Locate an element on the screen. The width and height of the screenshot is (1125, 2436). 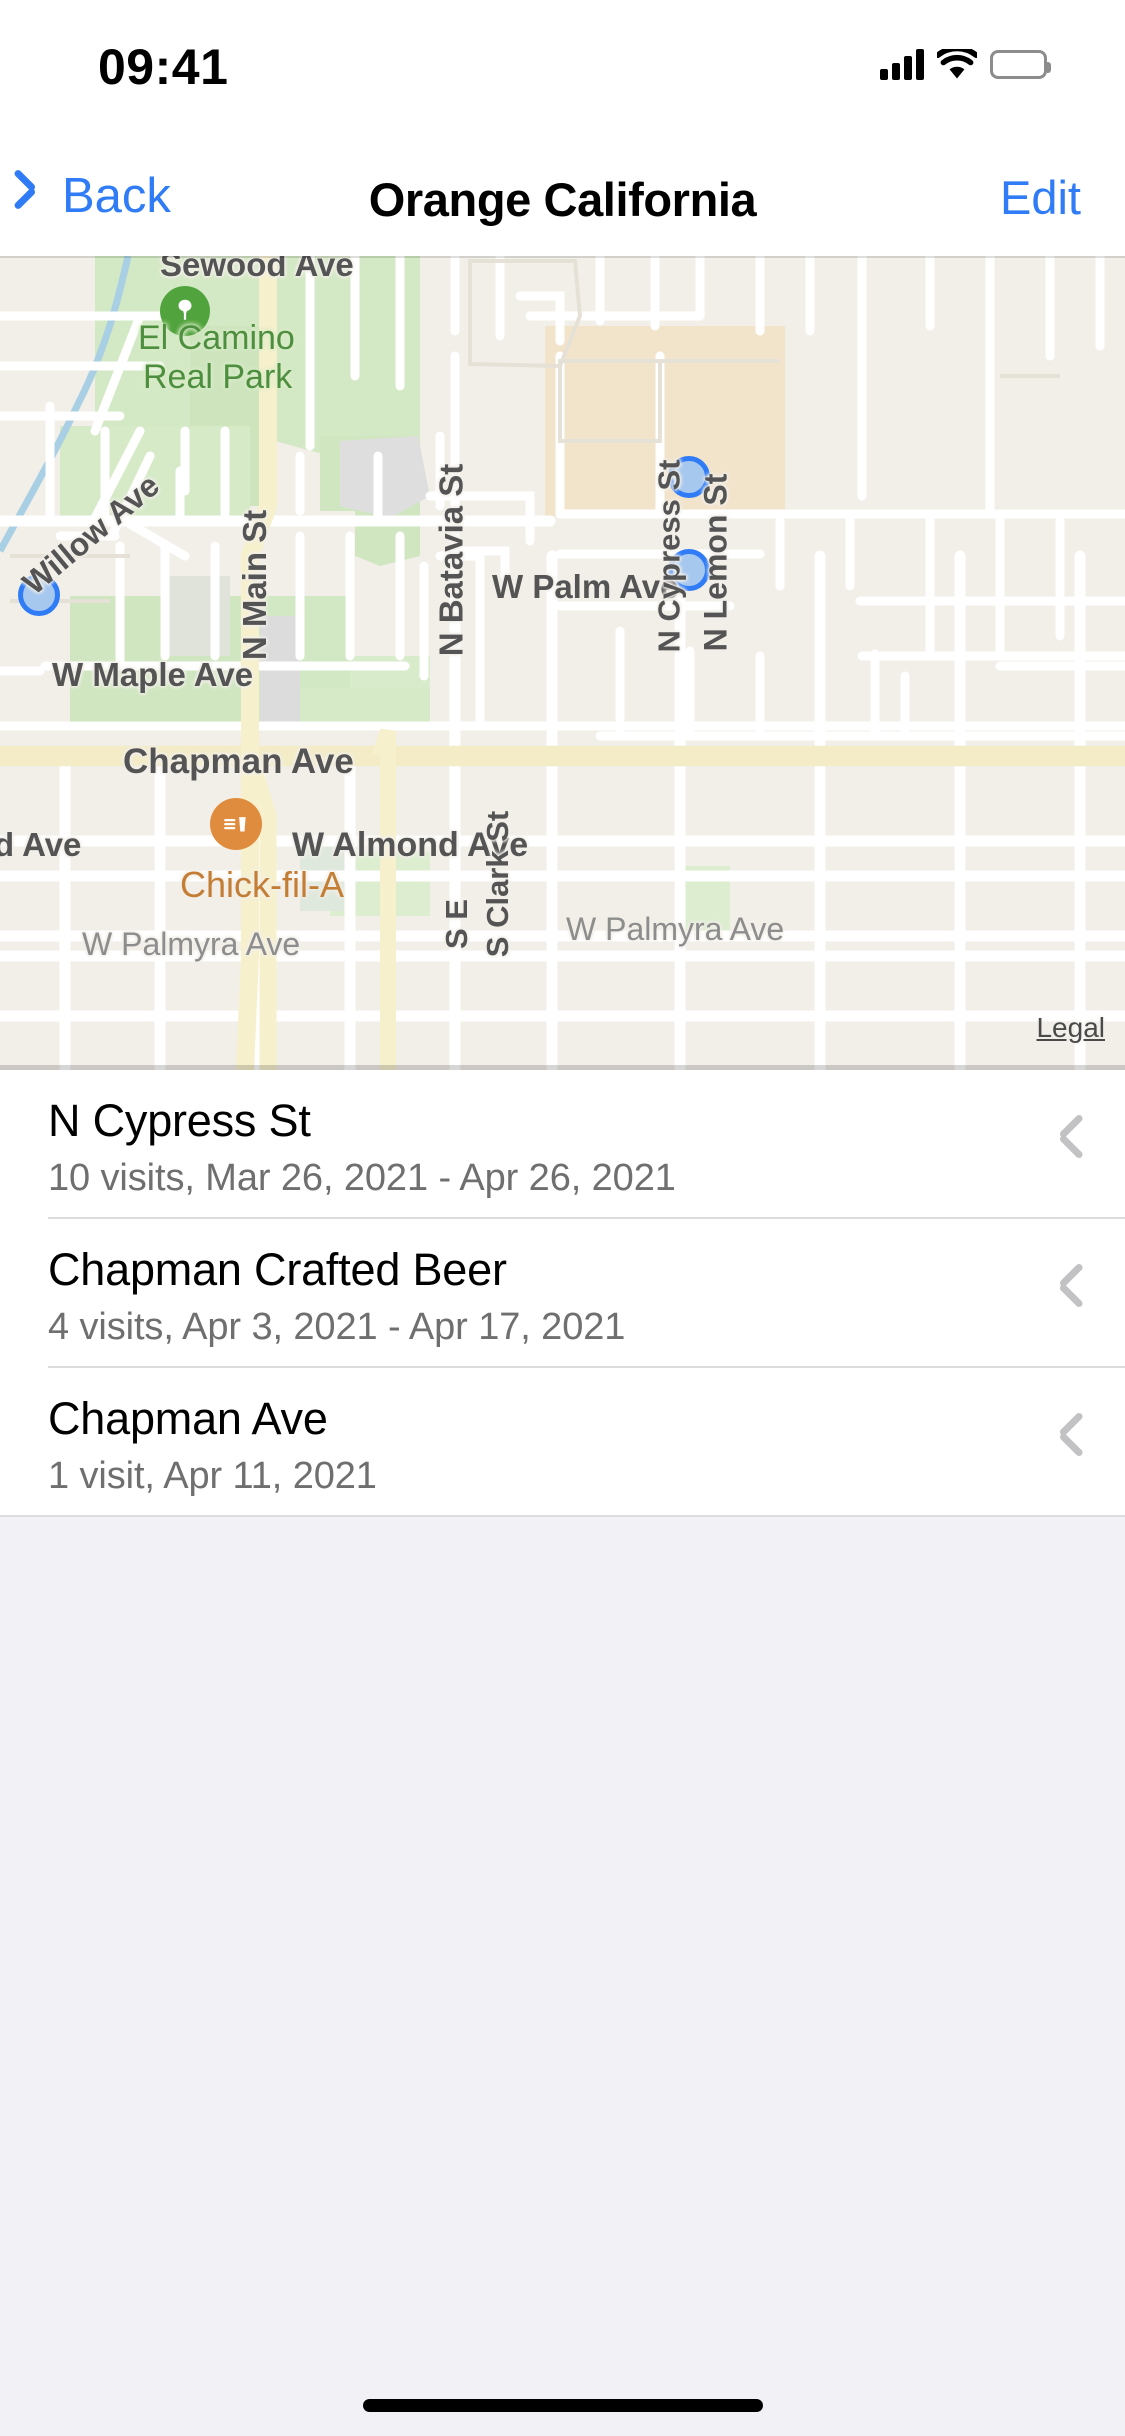
fast-food-icon is located at coordinates (235, 824).